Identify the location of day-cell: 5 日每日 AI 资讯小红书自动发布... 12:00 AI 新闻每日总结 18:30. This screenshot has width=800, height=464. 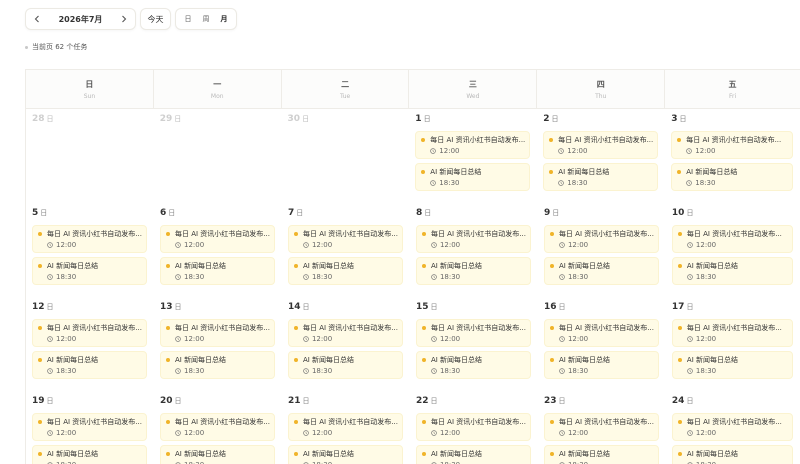
(90, 250).